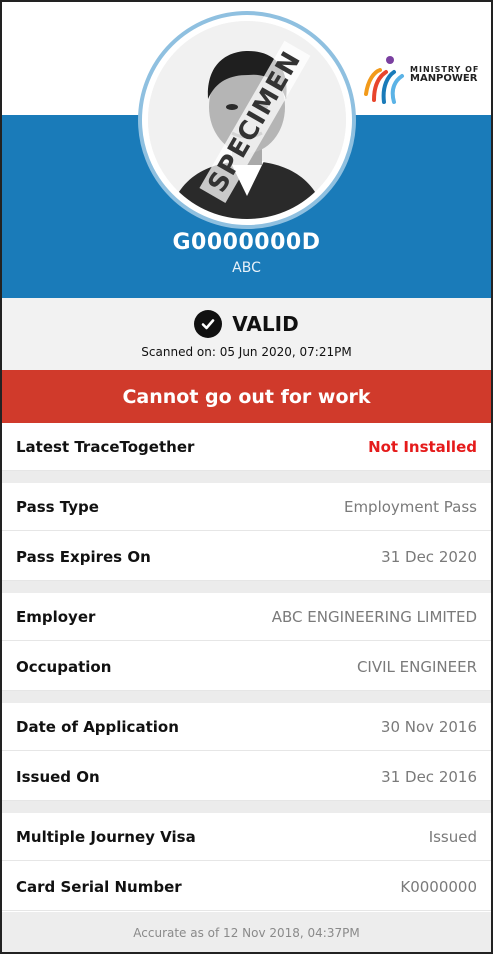 This screenshot has height=954, width=493. Describe the element at coordinates (56, 616) in the screenshot. I see `detail-label: Employer` at that location.